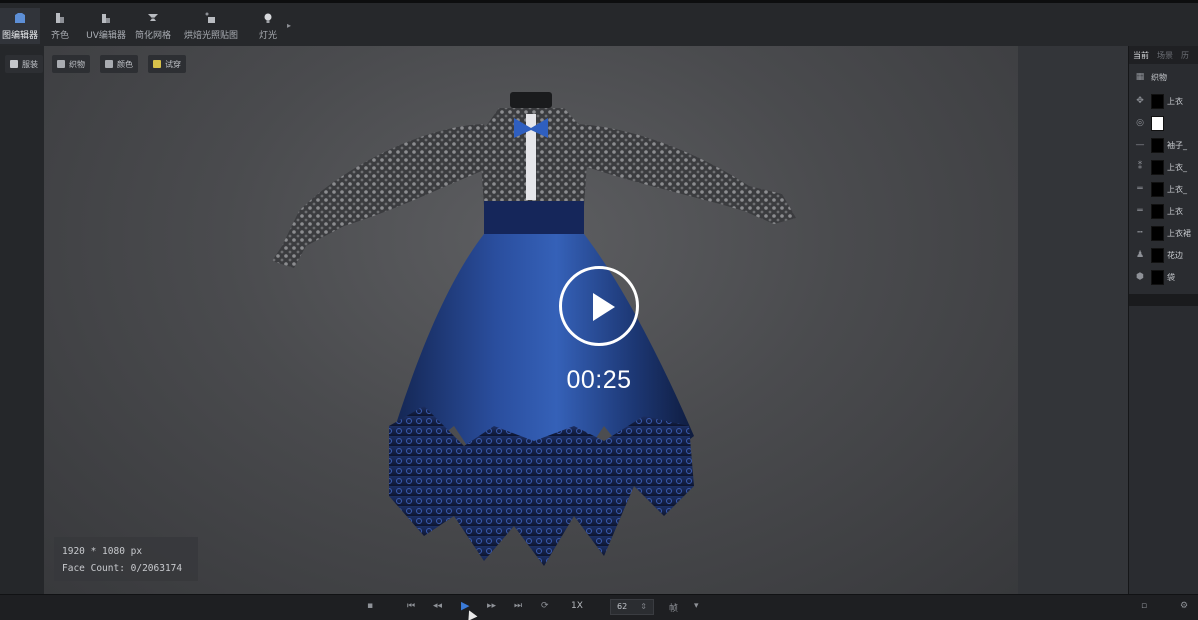  Describe the element at coordinates (1140, 145) in the screenshot. I see `line-icon: —` at that location.